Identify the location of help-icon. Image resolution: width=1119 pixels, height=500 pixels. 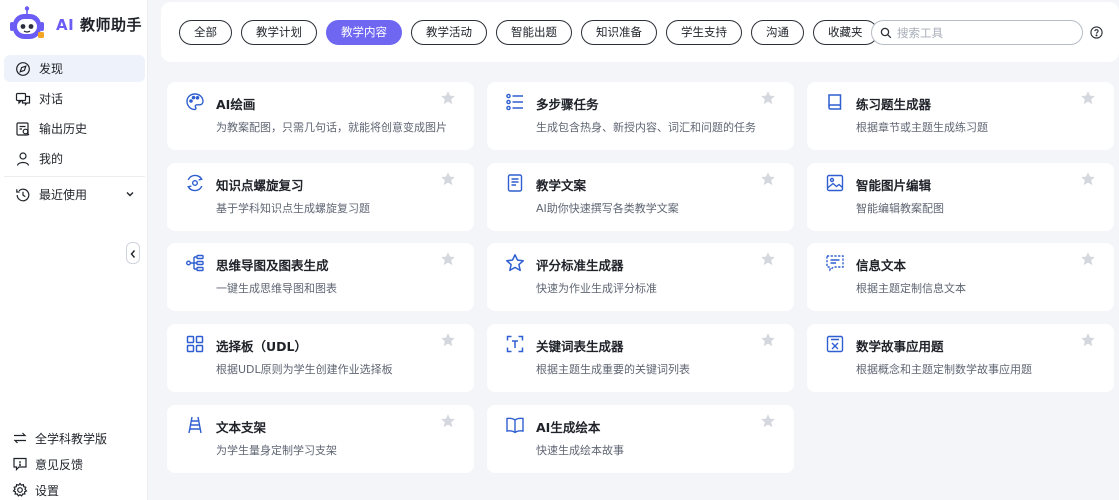
(1096, 32).